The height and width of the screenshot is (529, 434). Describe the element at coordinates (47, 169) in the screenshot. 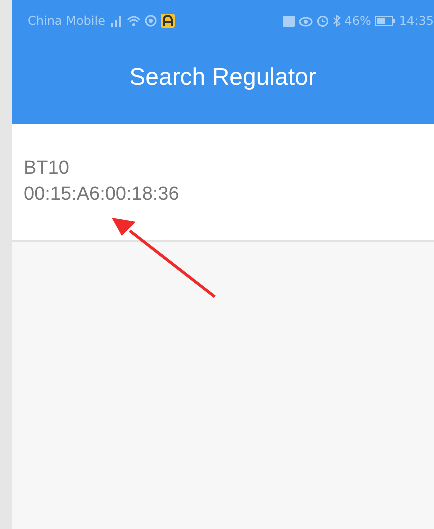

I see `device-name: BT10` at that location.